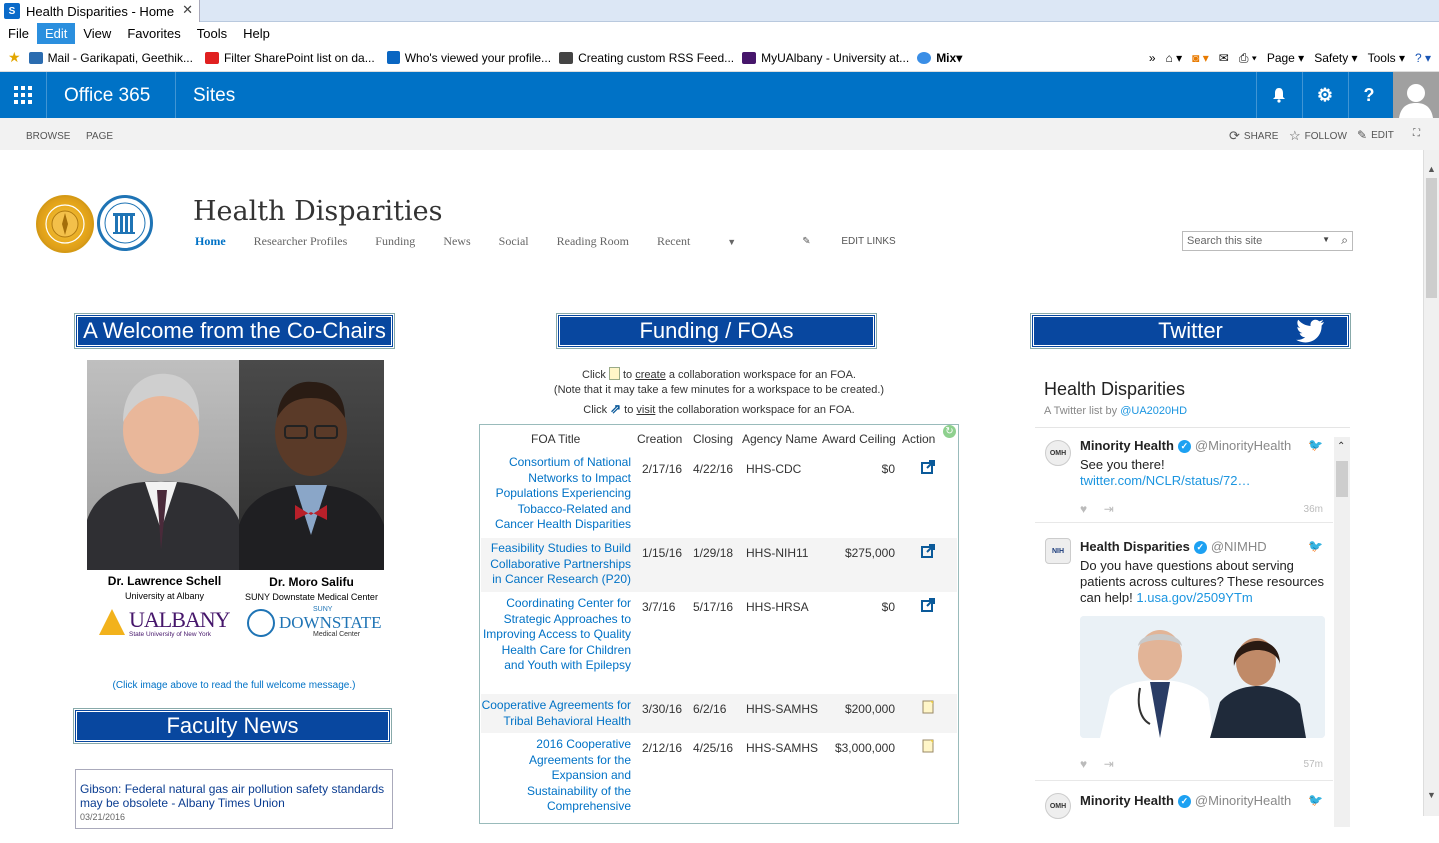 This screenshot has height=843, width=1439. I want to click on sites-link: Sites, so click(214, 96).